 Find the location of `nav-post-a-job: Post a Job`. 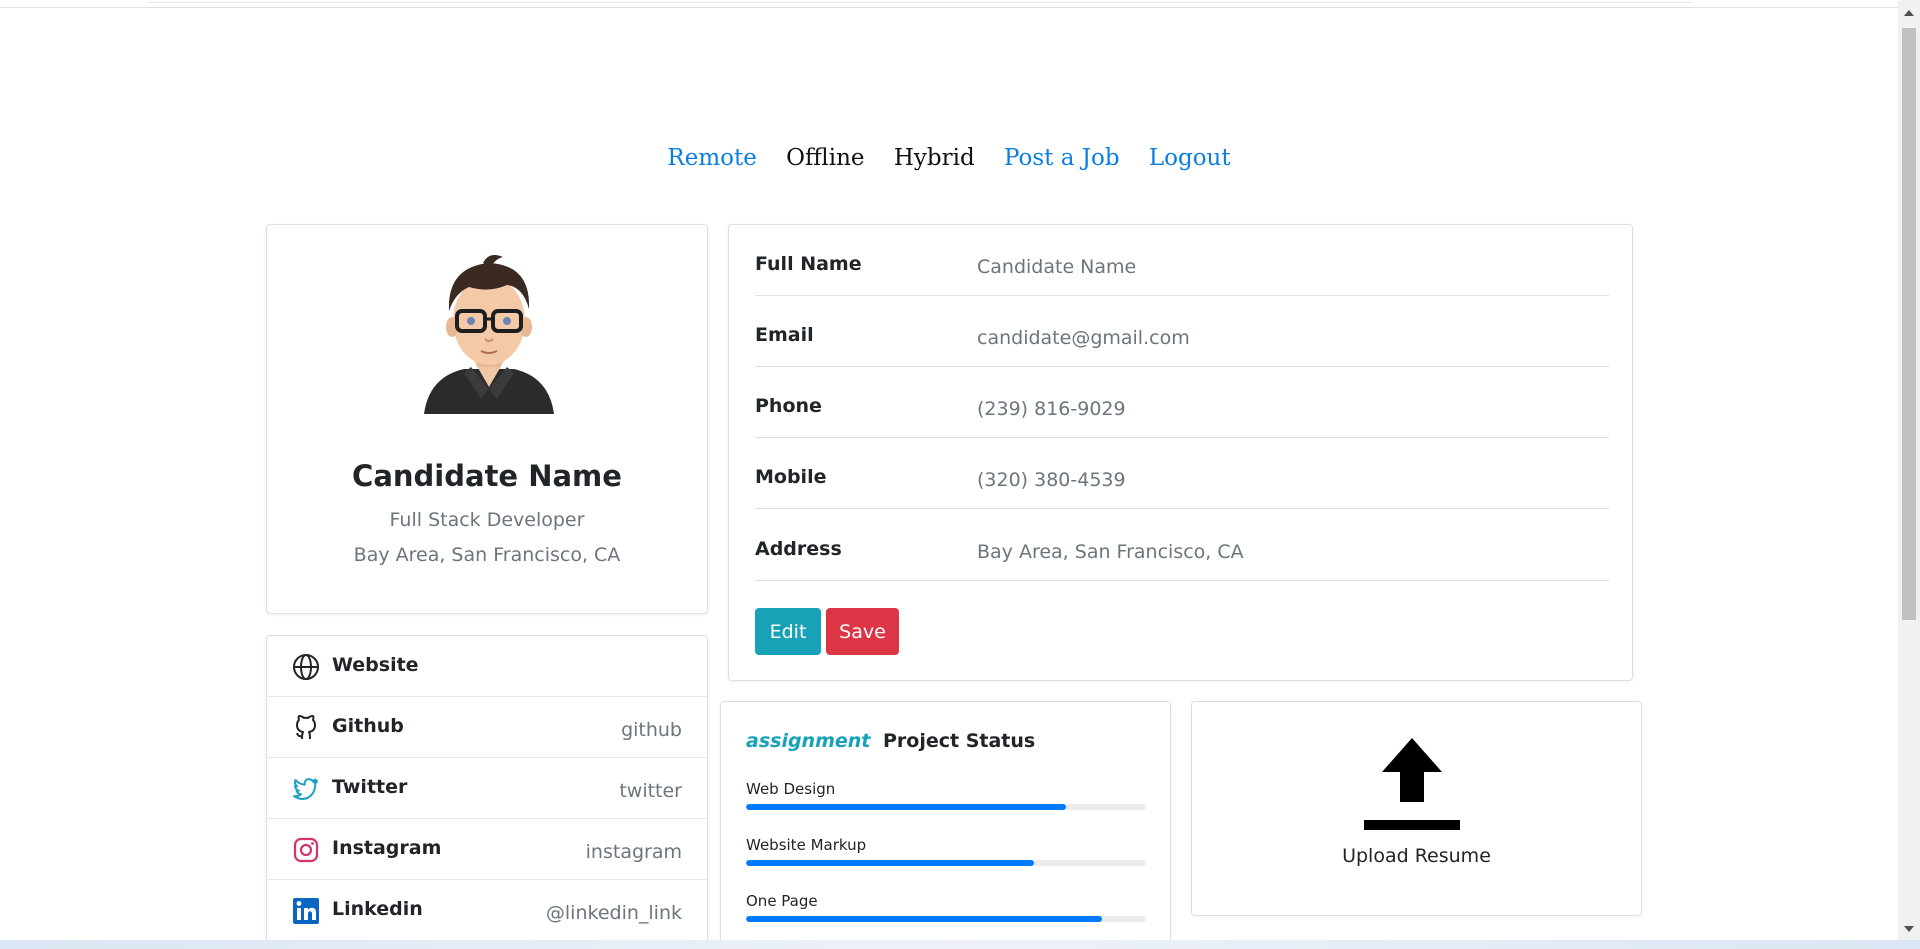

nav-post-a-job: Post a Job is located at coordinates (1062, 158).